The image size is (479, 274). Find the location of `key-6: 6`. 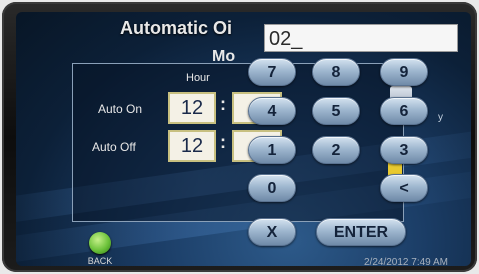

key-6: 6 is located at coordinates (404, 111).